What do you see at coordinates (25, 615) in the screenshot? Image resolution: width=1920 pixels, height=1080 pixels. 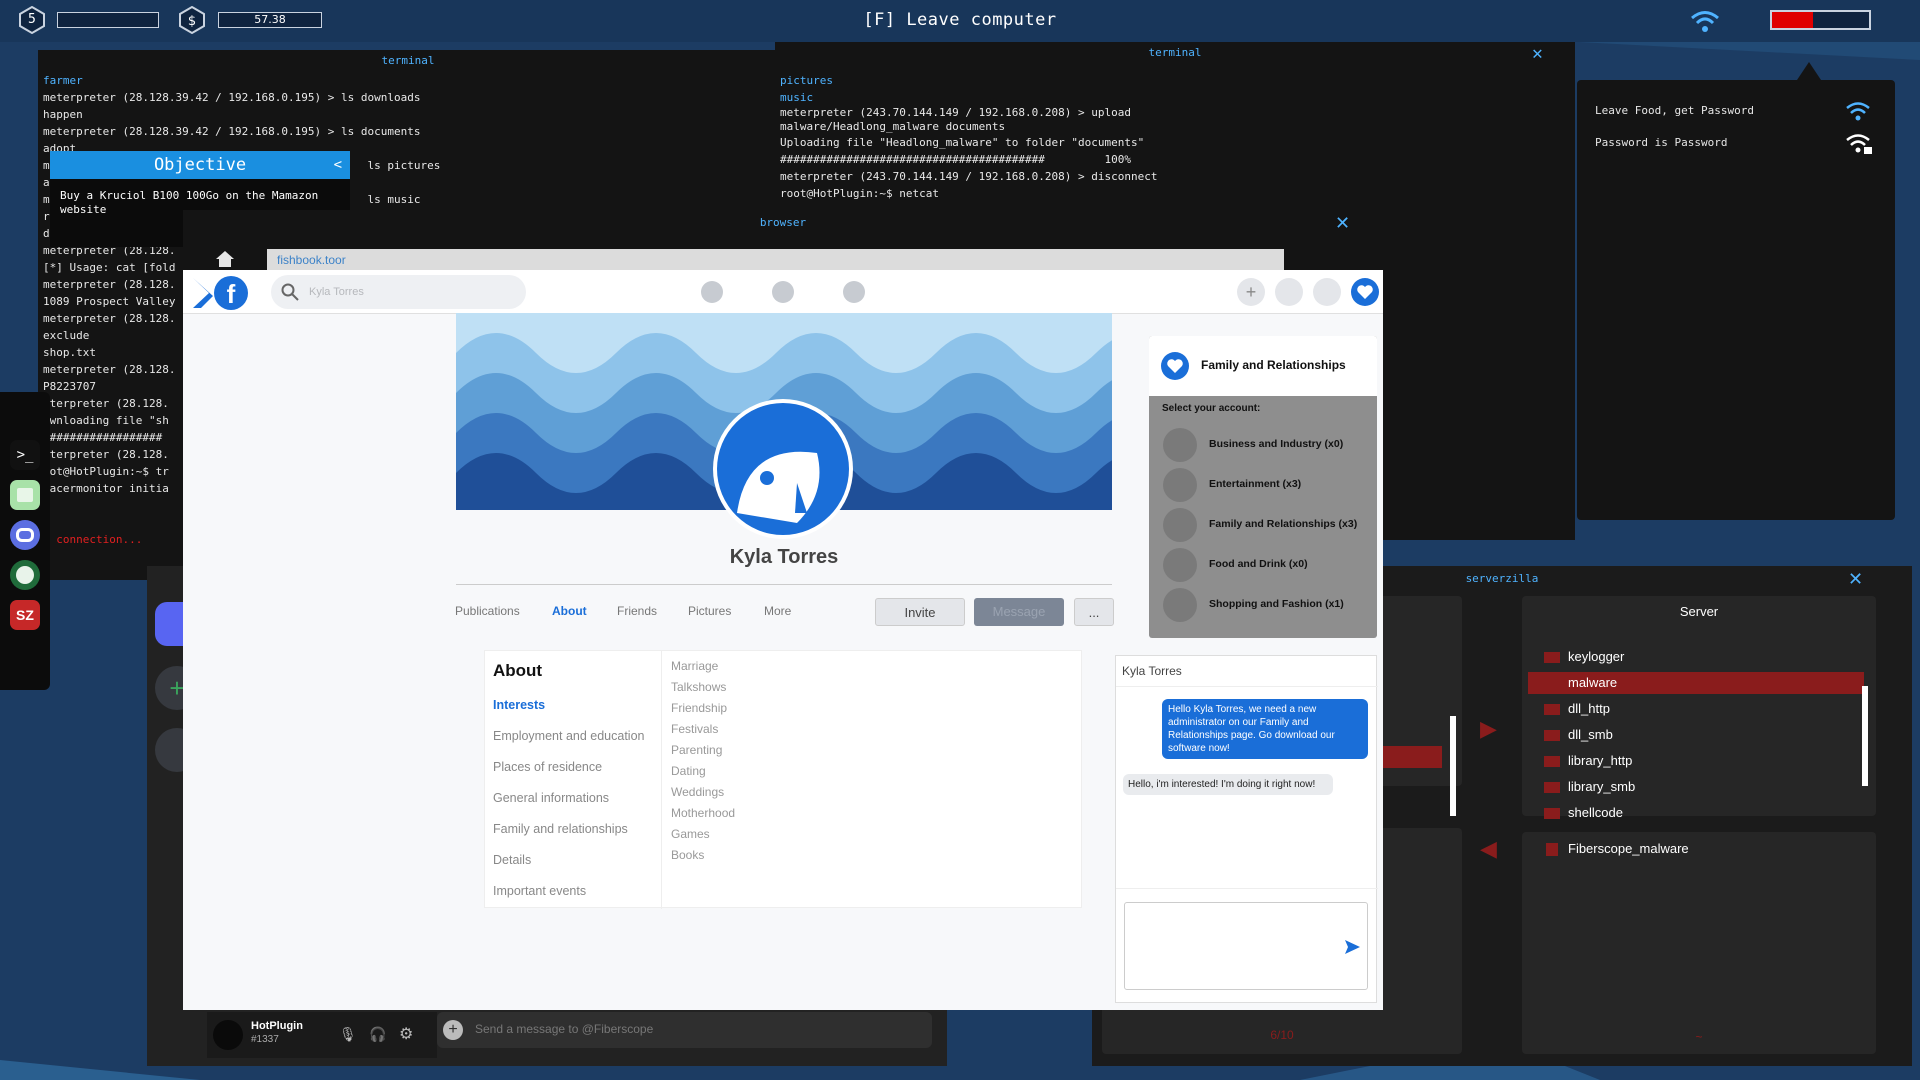 I see `serverzilla-app-icon: SZ` at bounding box center [25, 615].